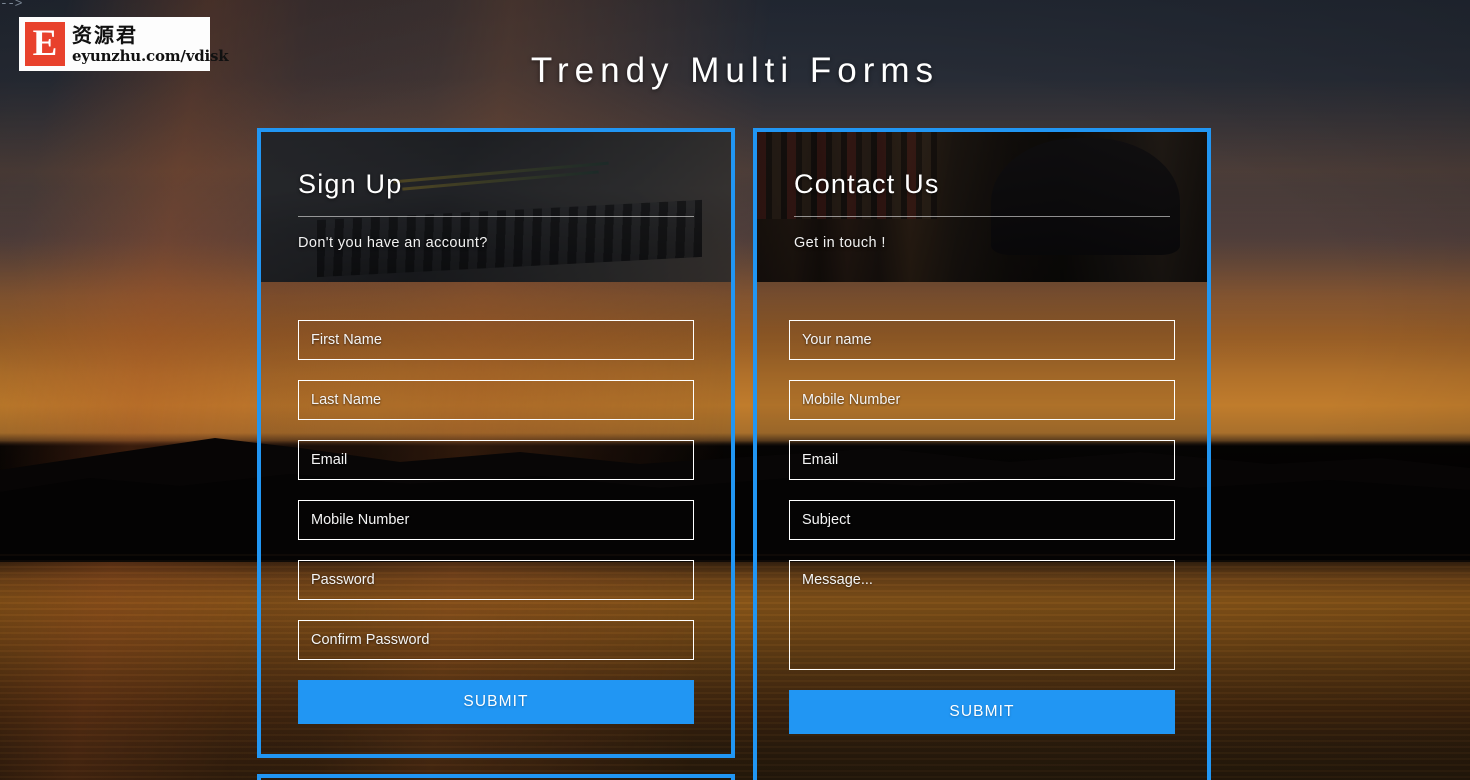 Image resolution: width=1470 pixels, height=780 pixels. What do you see at coordinates (496, 777) in the screenshot?
I see `next-card-partial` at bounding box center [496, 777].